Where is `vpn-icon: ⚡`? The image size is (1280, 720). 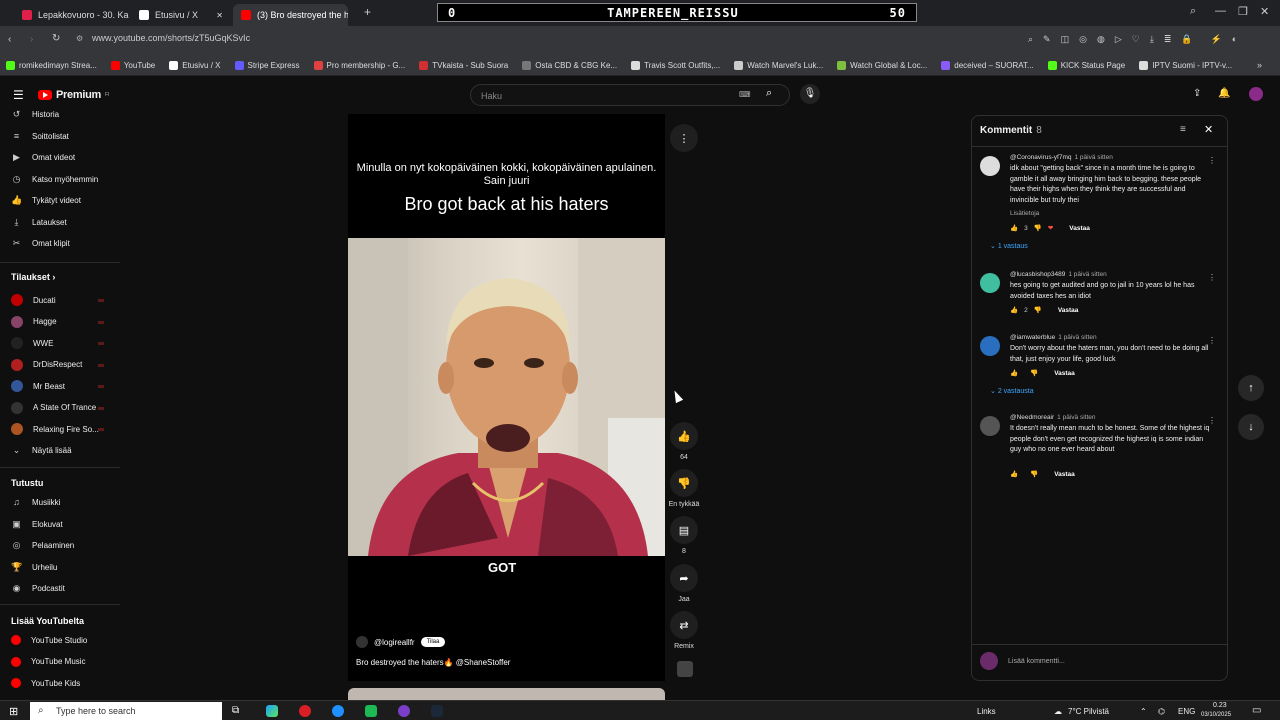 vpn-icon: ⚡ is located at coordinates (1216, 39).